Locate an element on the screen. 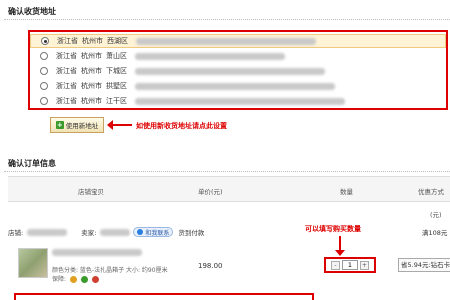 Image resolution: width=450 pixels, height=300 pixels. address-option: 浙江省 杭州市 西湖区 is located at coordinates (238, 41).